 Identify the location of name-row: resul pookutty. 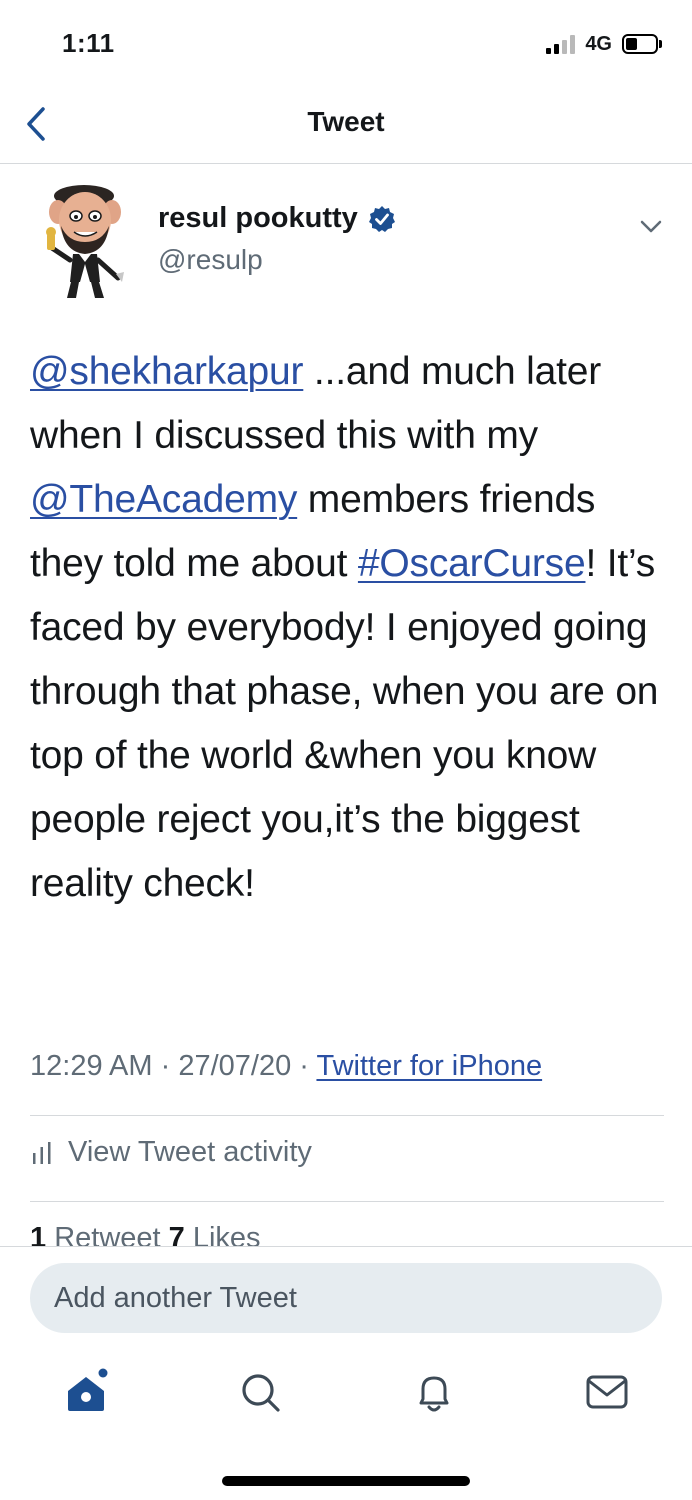
(277, 218).